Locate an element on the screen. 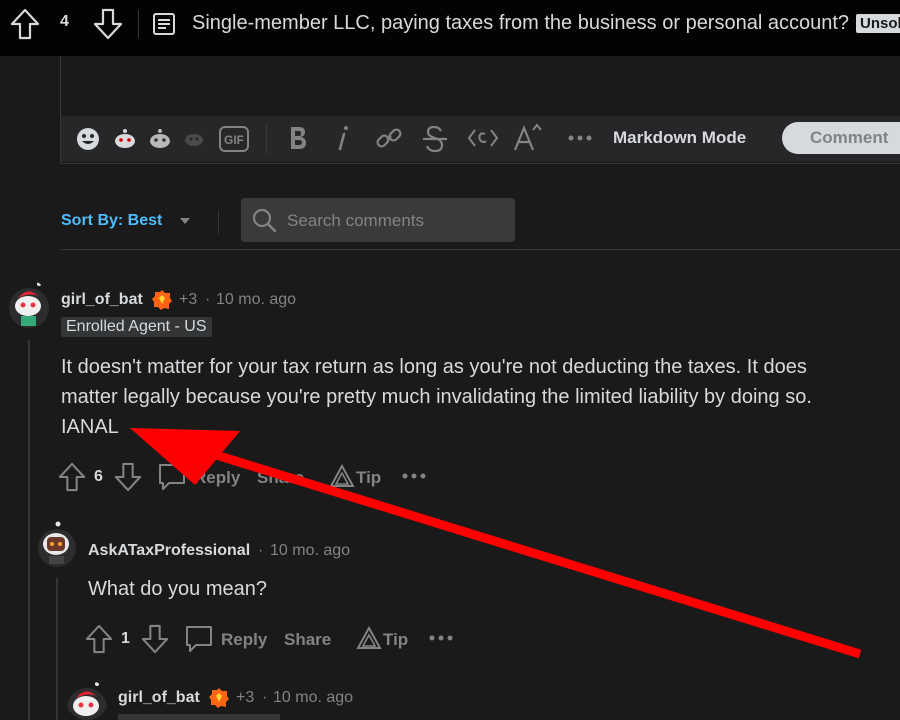  toolbar-divider is located at coordinates (266, 139).